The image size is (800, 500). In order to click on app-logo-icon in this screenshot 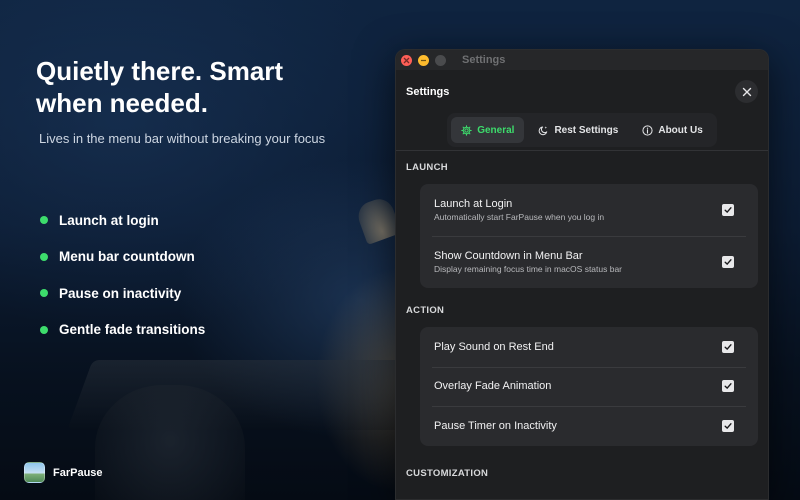, I will do `click(34, 472)`.